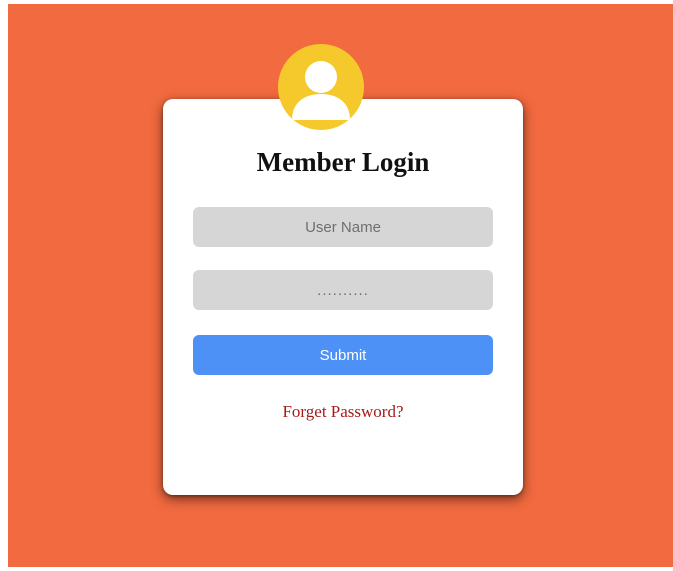 Image resolution: width=673 pixels, height=571 pixels. I want to click on user-icon, so click(321, 90).